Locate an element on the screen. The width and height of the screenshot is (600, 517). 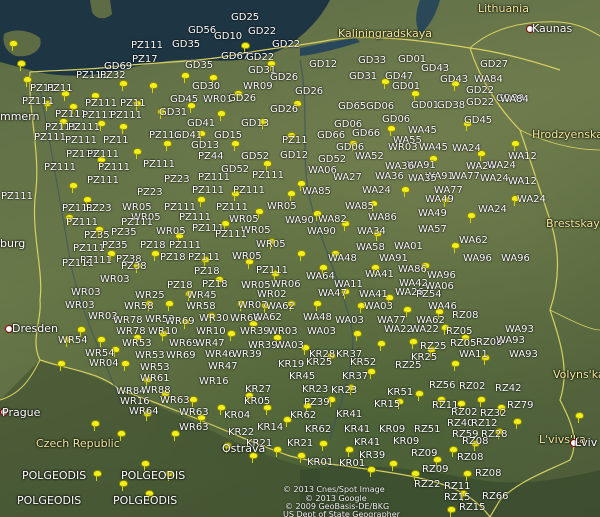
marker-label: WA36 is located at coordinates (389, 177).